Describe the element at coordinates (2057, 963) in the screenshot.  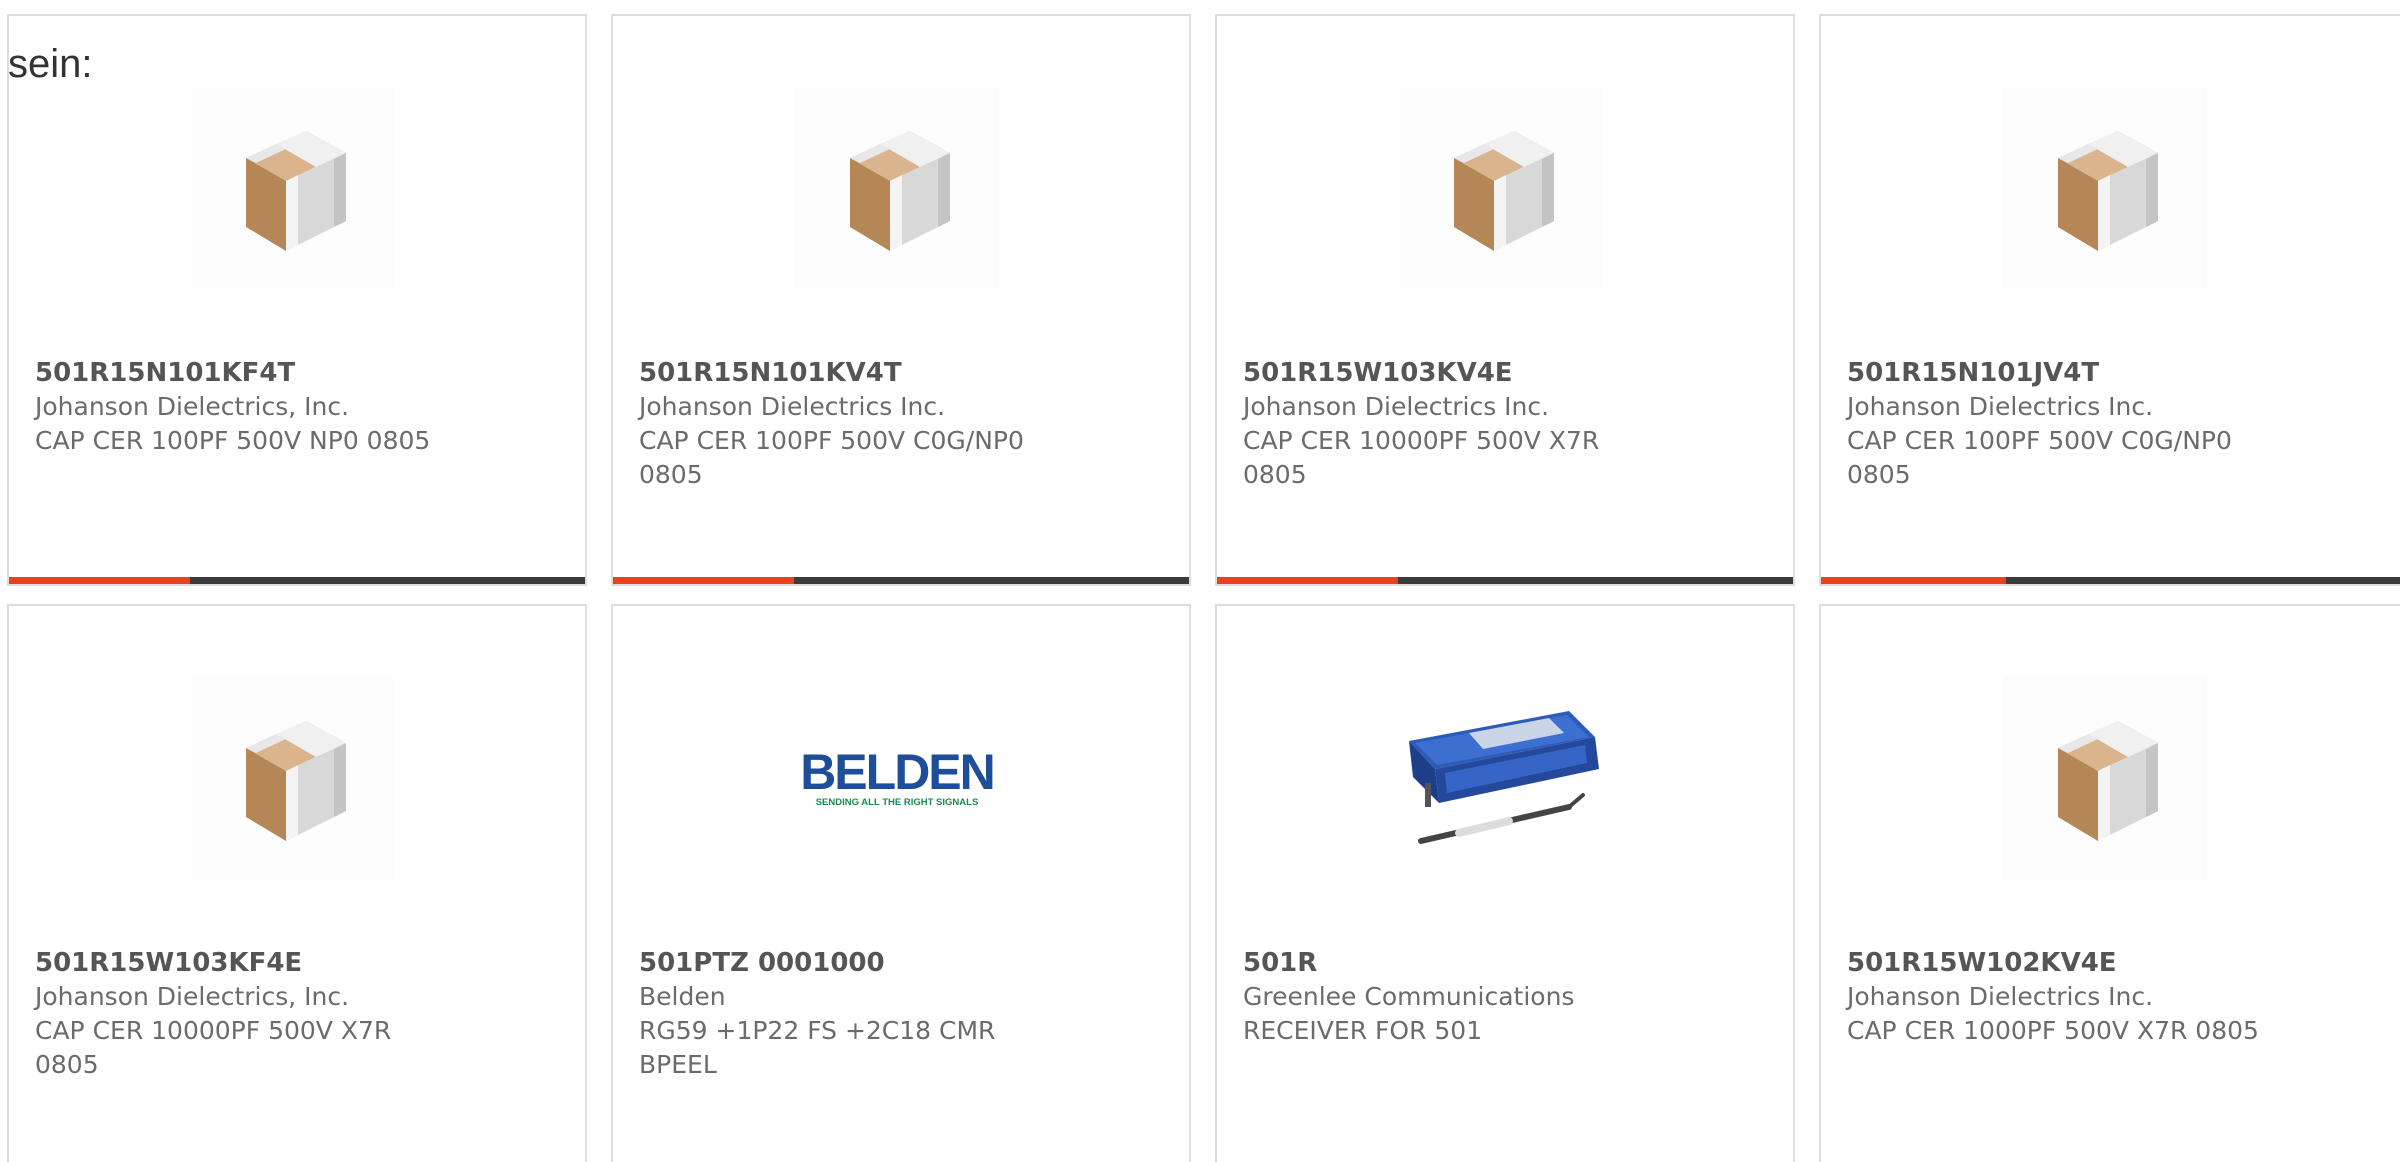
I see `part-number: 501R15W102KV4E` at that location.